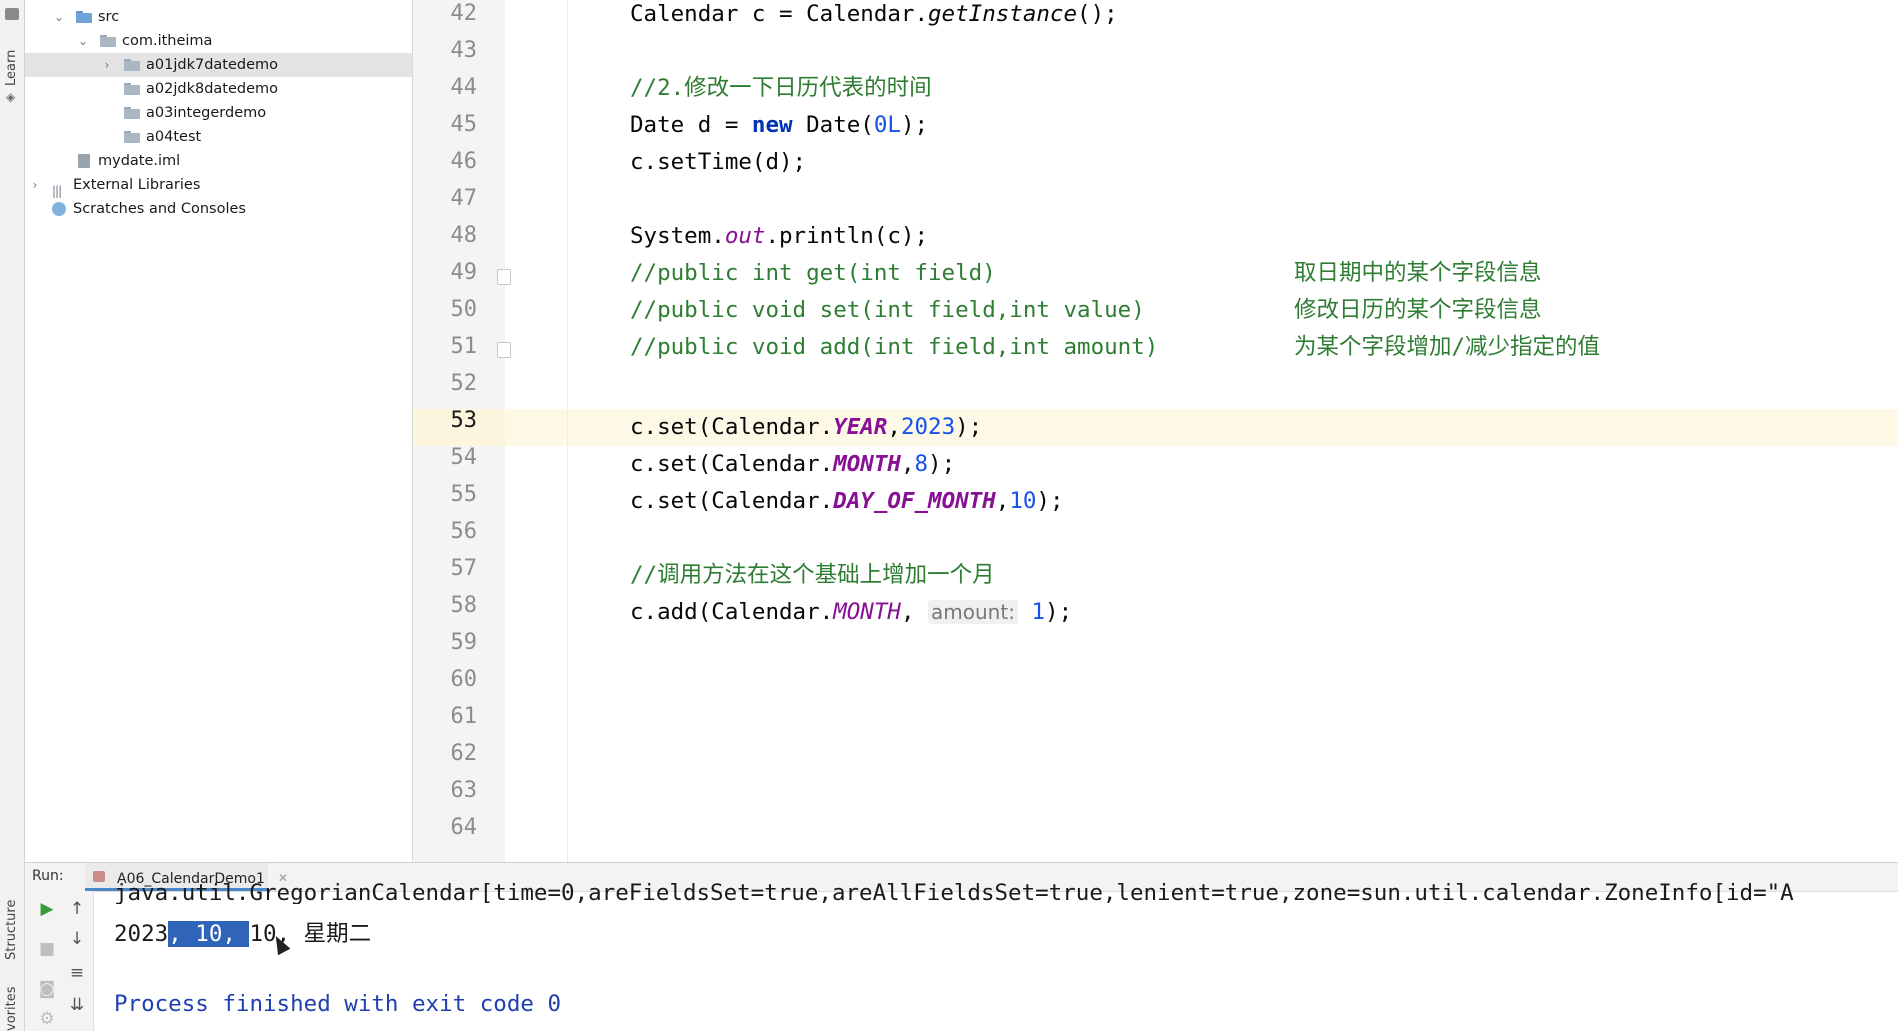  I want to click on code-line-42: Calendar c = Calendar.getInstance();, so click(874, 16).